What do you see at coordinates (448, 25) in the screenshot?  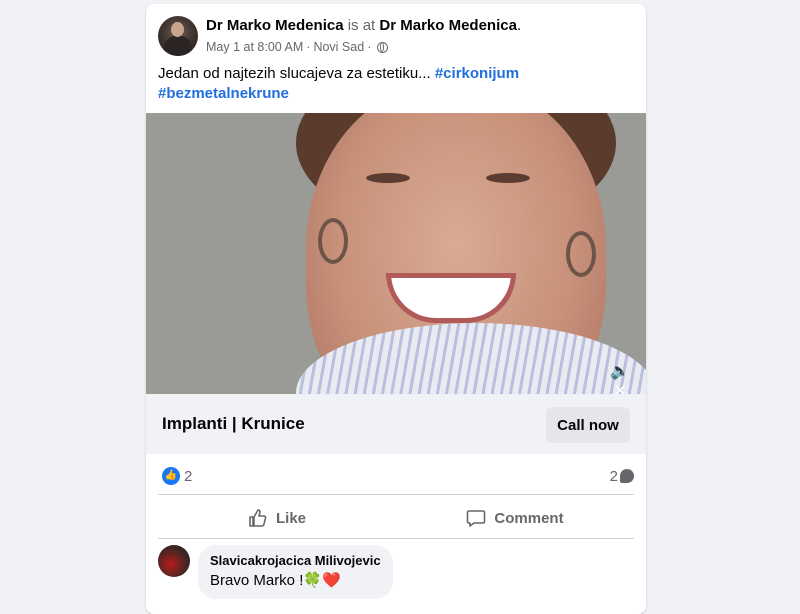 I see `location-name: Dr Marko Medenica` at bounding box center [448, 25].